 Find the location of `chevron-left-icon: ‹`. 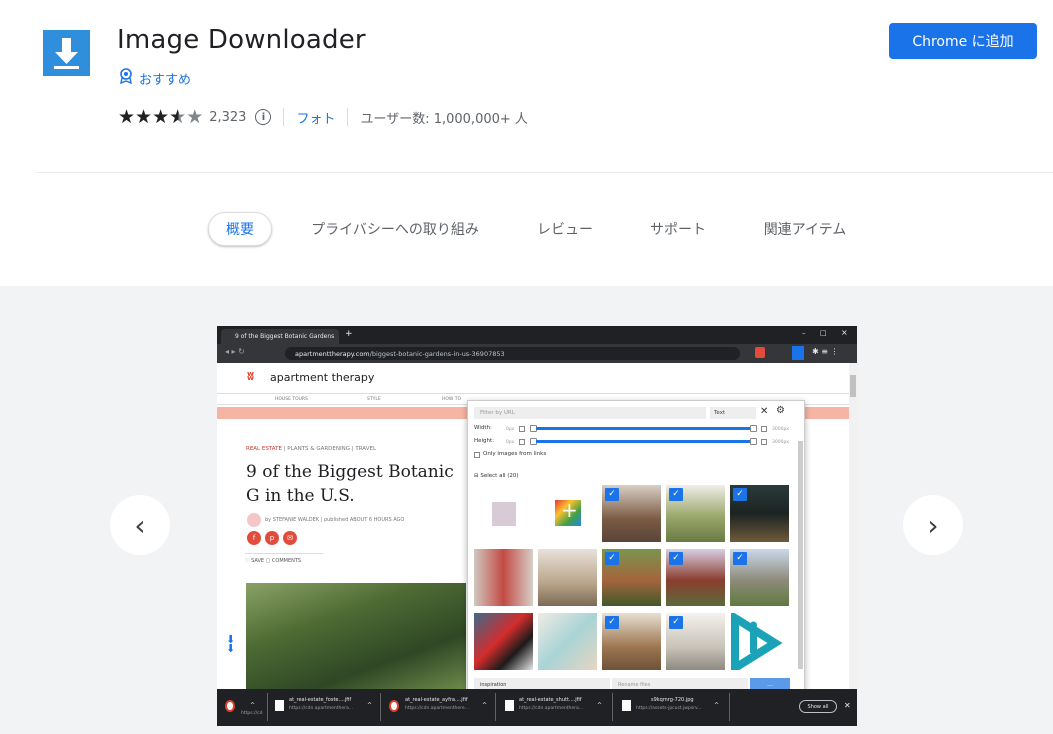

chevron-left-icon: ‹ is located at coordinates (140, 525).